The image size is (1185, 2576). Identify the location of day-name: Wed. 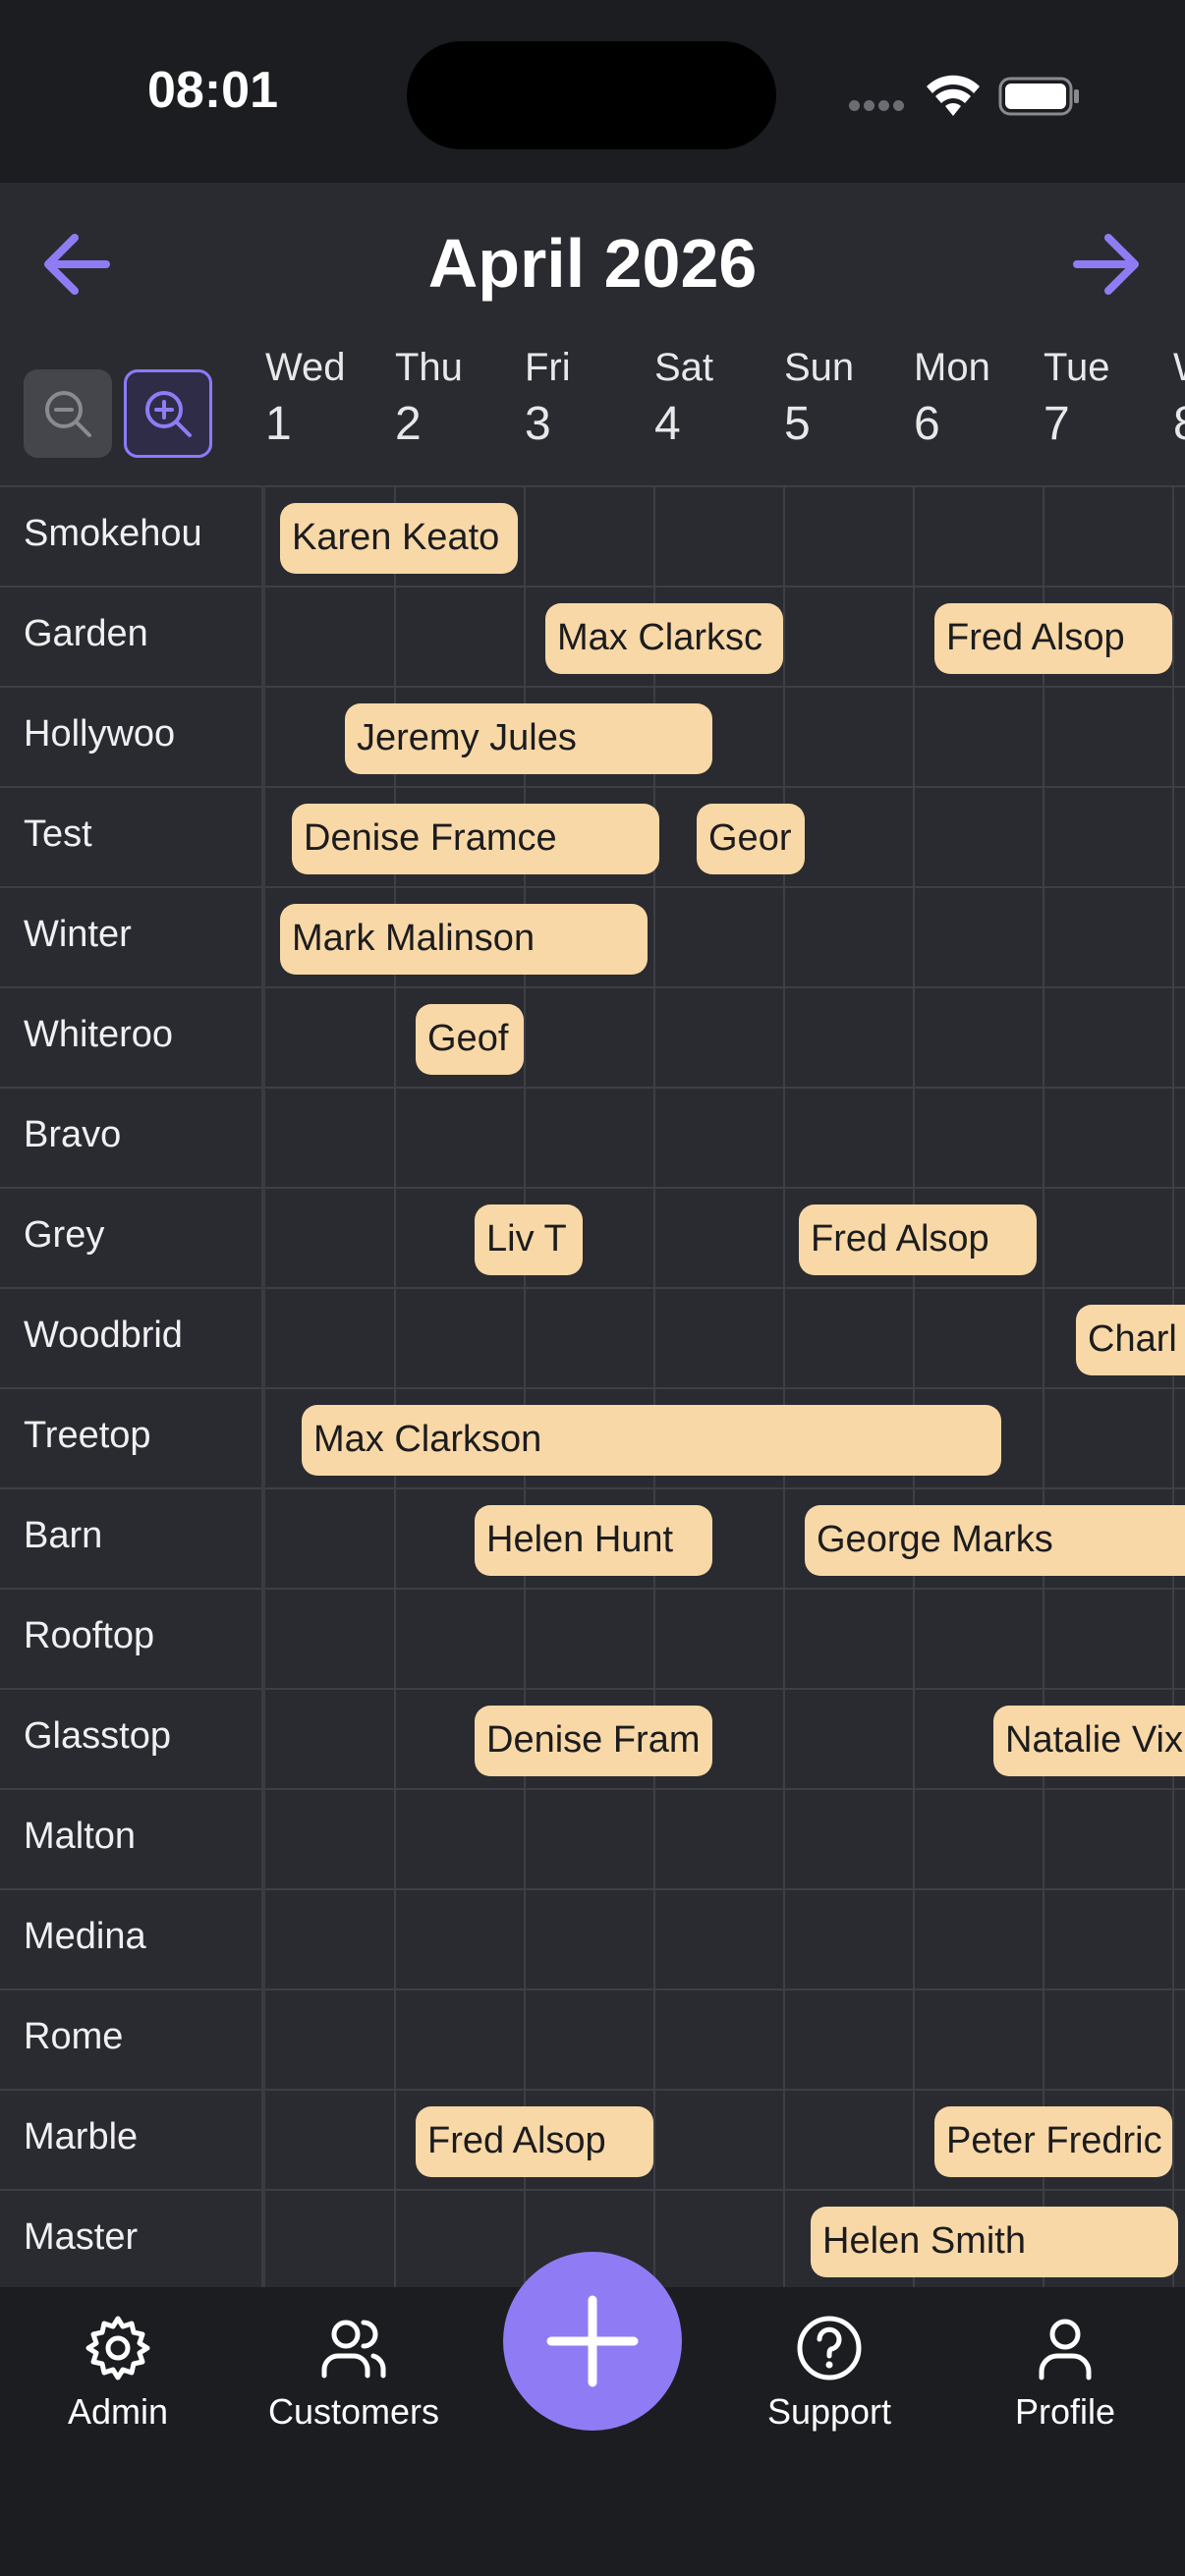
(306, 367).